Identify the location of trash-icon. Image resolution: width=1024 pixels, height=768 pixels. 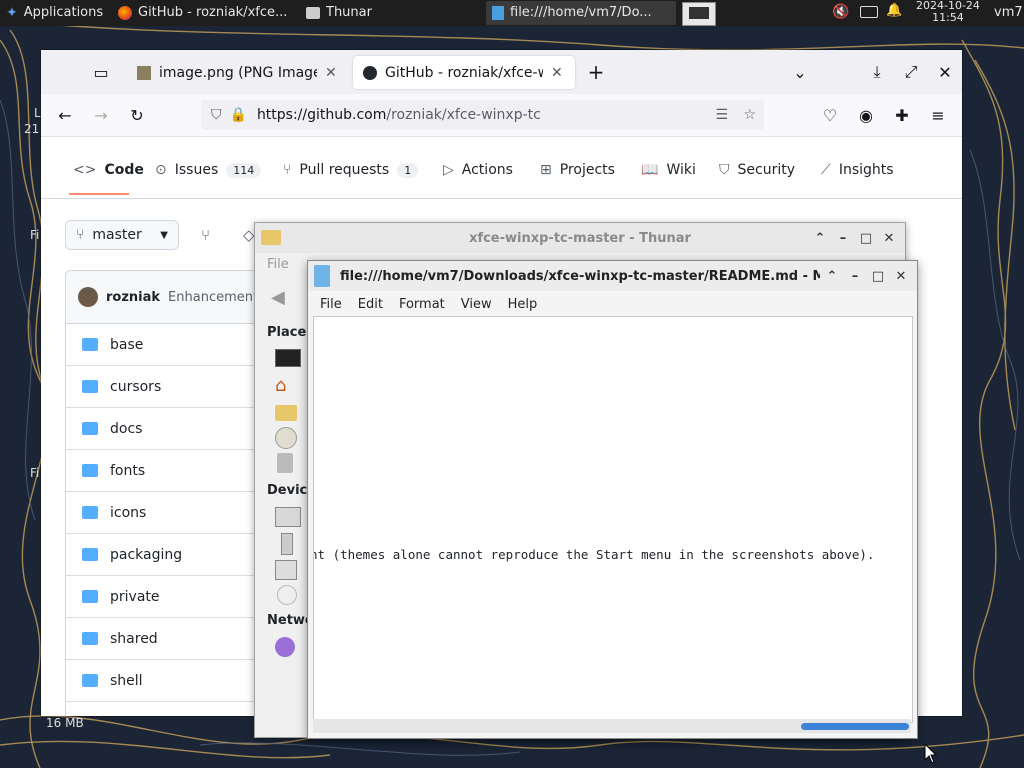
(285, 463).